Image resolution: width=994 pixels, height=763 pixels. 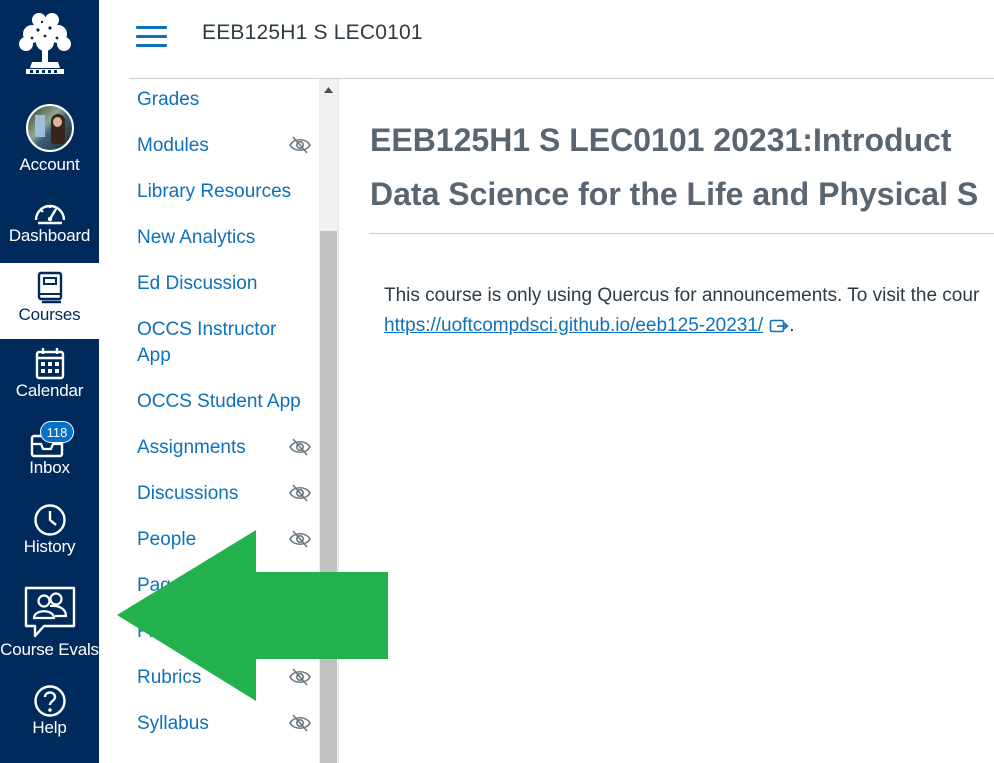 I want to click on nav-course-evals: Course Evals, so click(x=49, y=622).